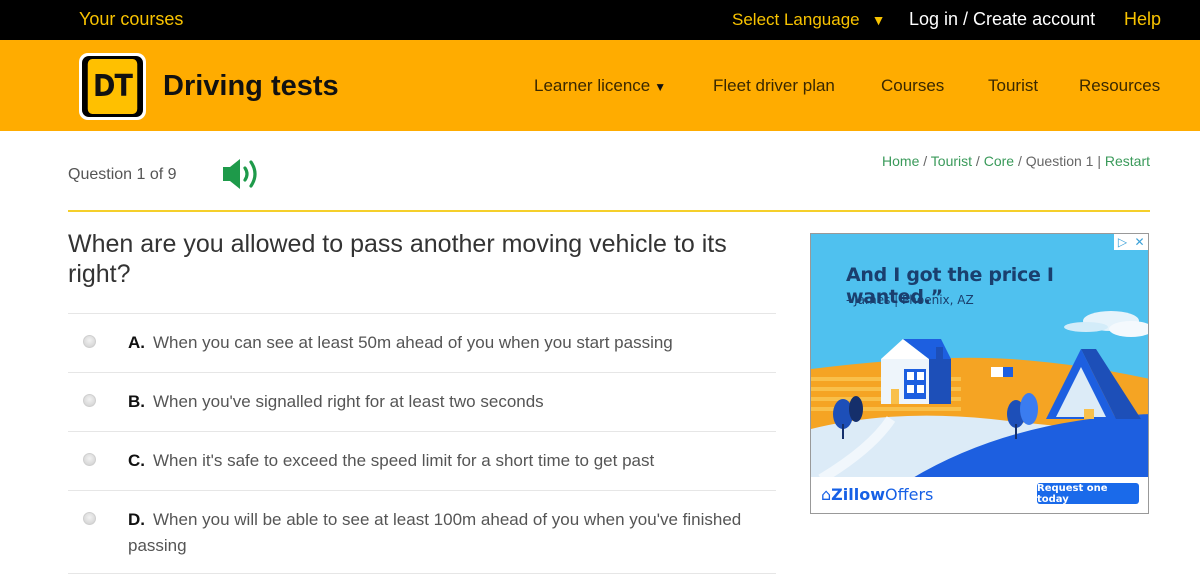 The height and width of the screenshot is (576, 1200). I want to click on breadcrumb-pipe: |, so click(1099, 161).